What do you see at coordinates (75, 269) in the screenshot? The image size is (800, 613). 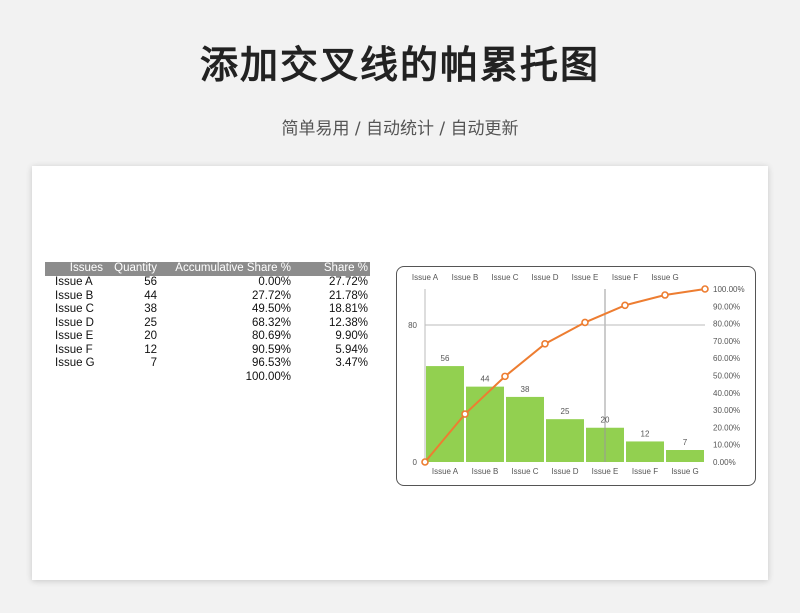 I see `column-header-issues: Issues` at bounding box center [75, 269].